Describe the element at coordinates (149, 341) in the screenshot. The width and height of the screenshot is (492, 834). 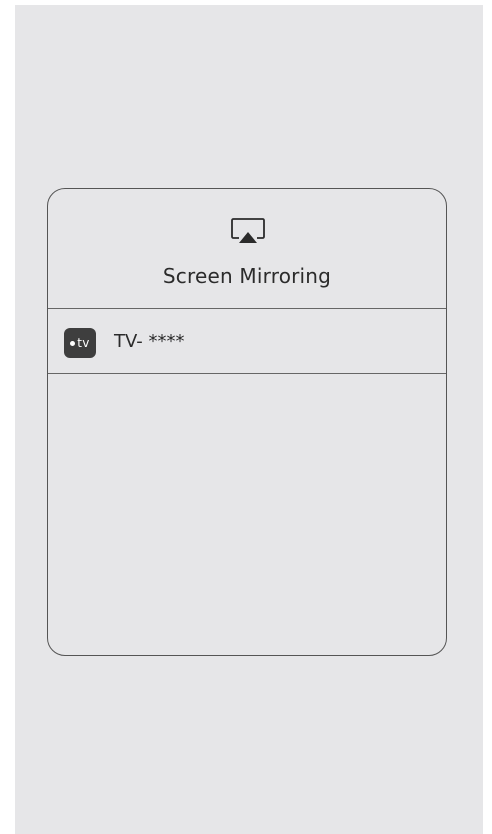
I see `device-name: TV- ****` at that location.